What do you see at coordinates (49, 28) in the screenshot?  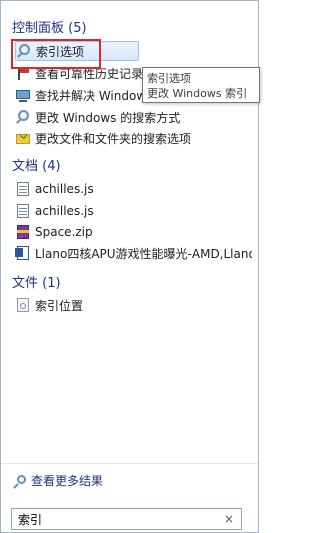 I see `section-header-control-panel: 控制面板 (5)` at bounding box center [49, 28].